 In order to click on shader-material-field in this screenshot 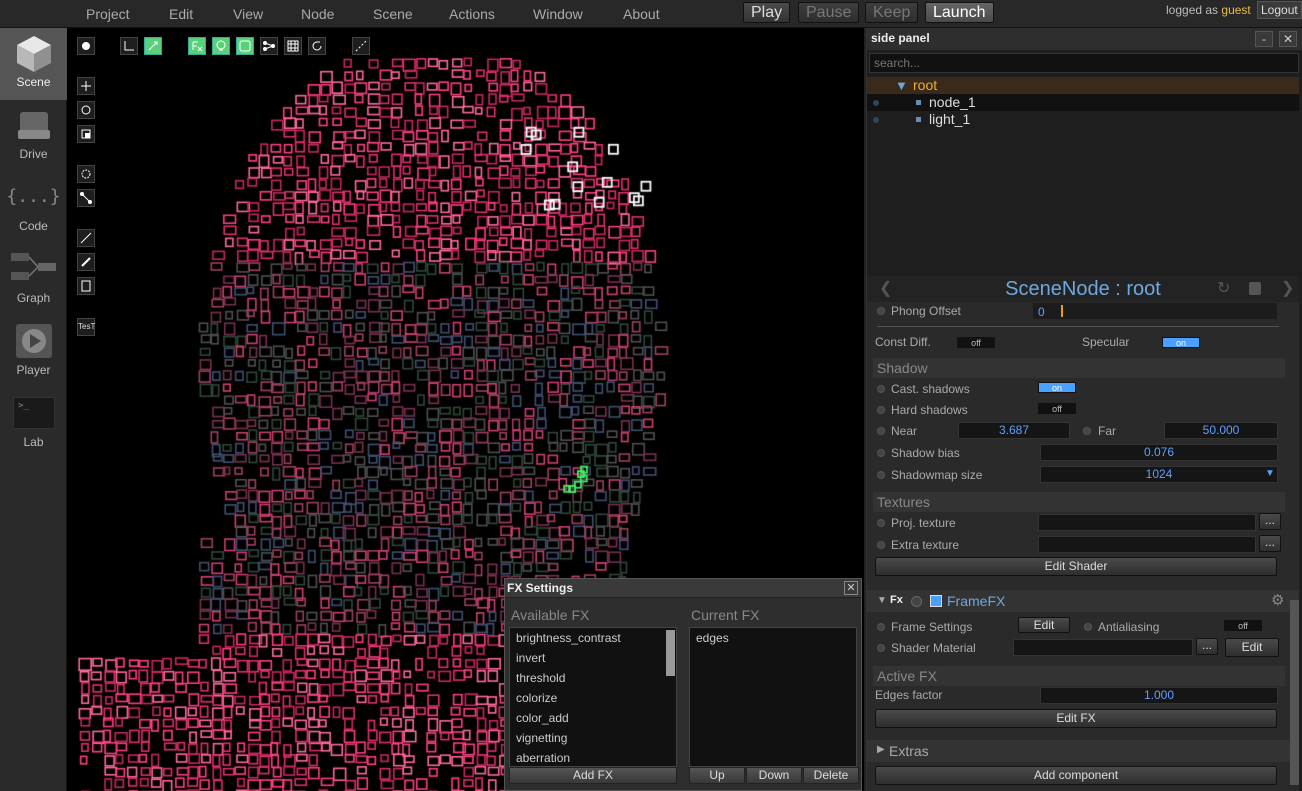, I will do `click(1103, 647)`.